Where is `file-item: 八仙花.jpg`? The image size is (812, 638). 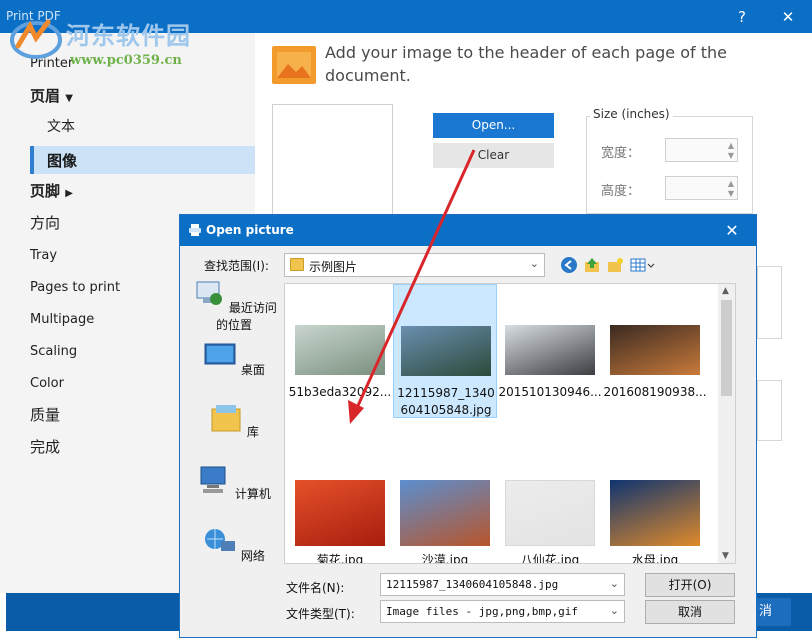
file-item: 八仙花.jpg is located at coordinates (550, 510).